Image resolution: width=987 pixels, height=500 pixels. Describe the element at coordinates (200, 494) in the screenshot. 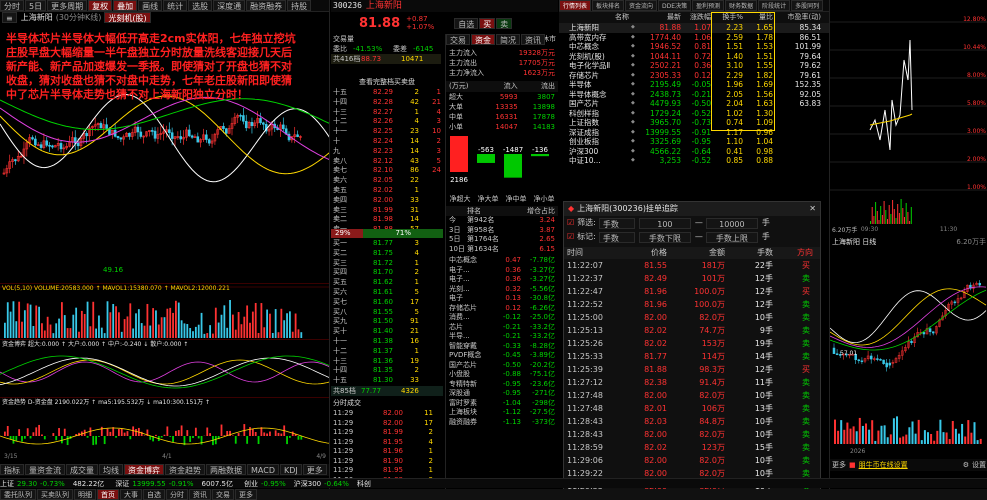

I see `nav-item-4: 资讯` at that location.